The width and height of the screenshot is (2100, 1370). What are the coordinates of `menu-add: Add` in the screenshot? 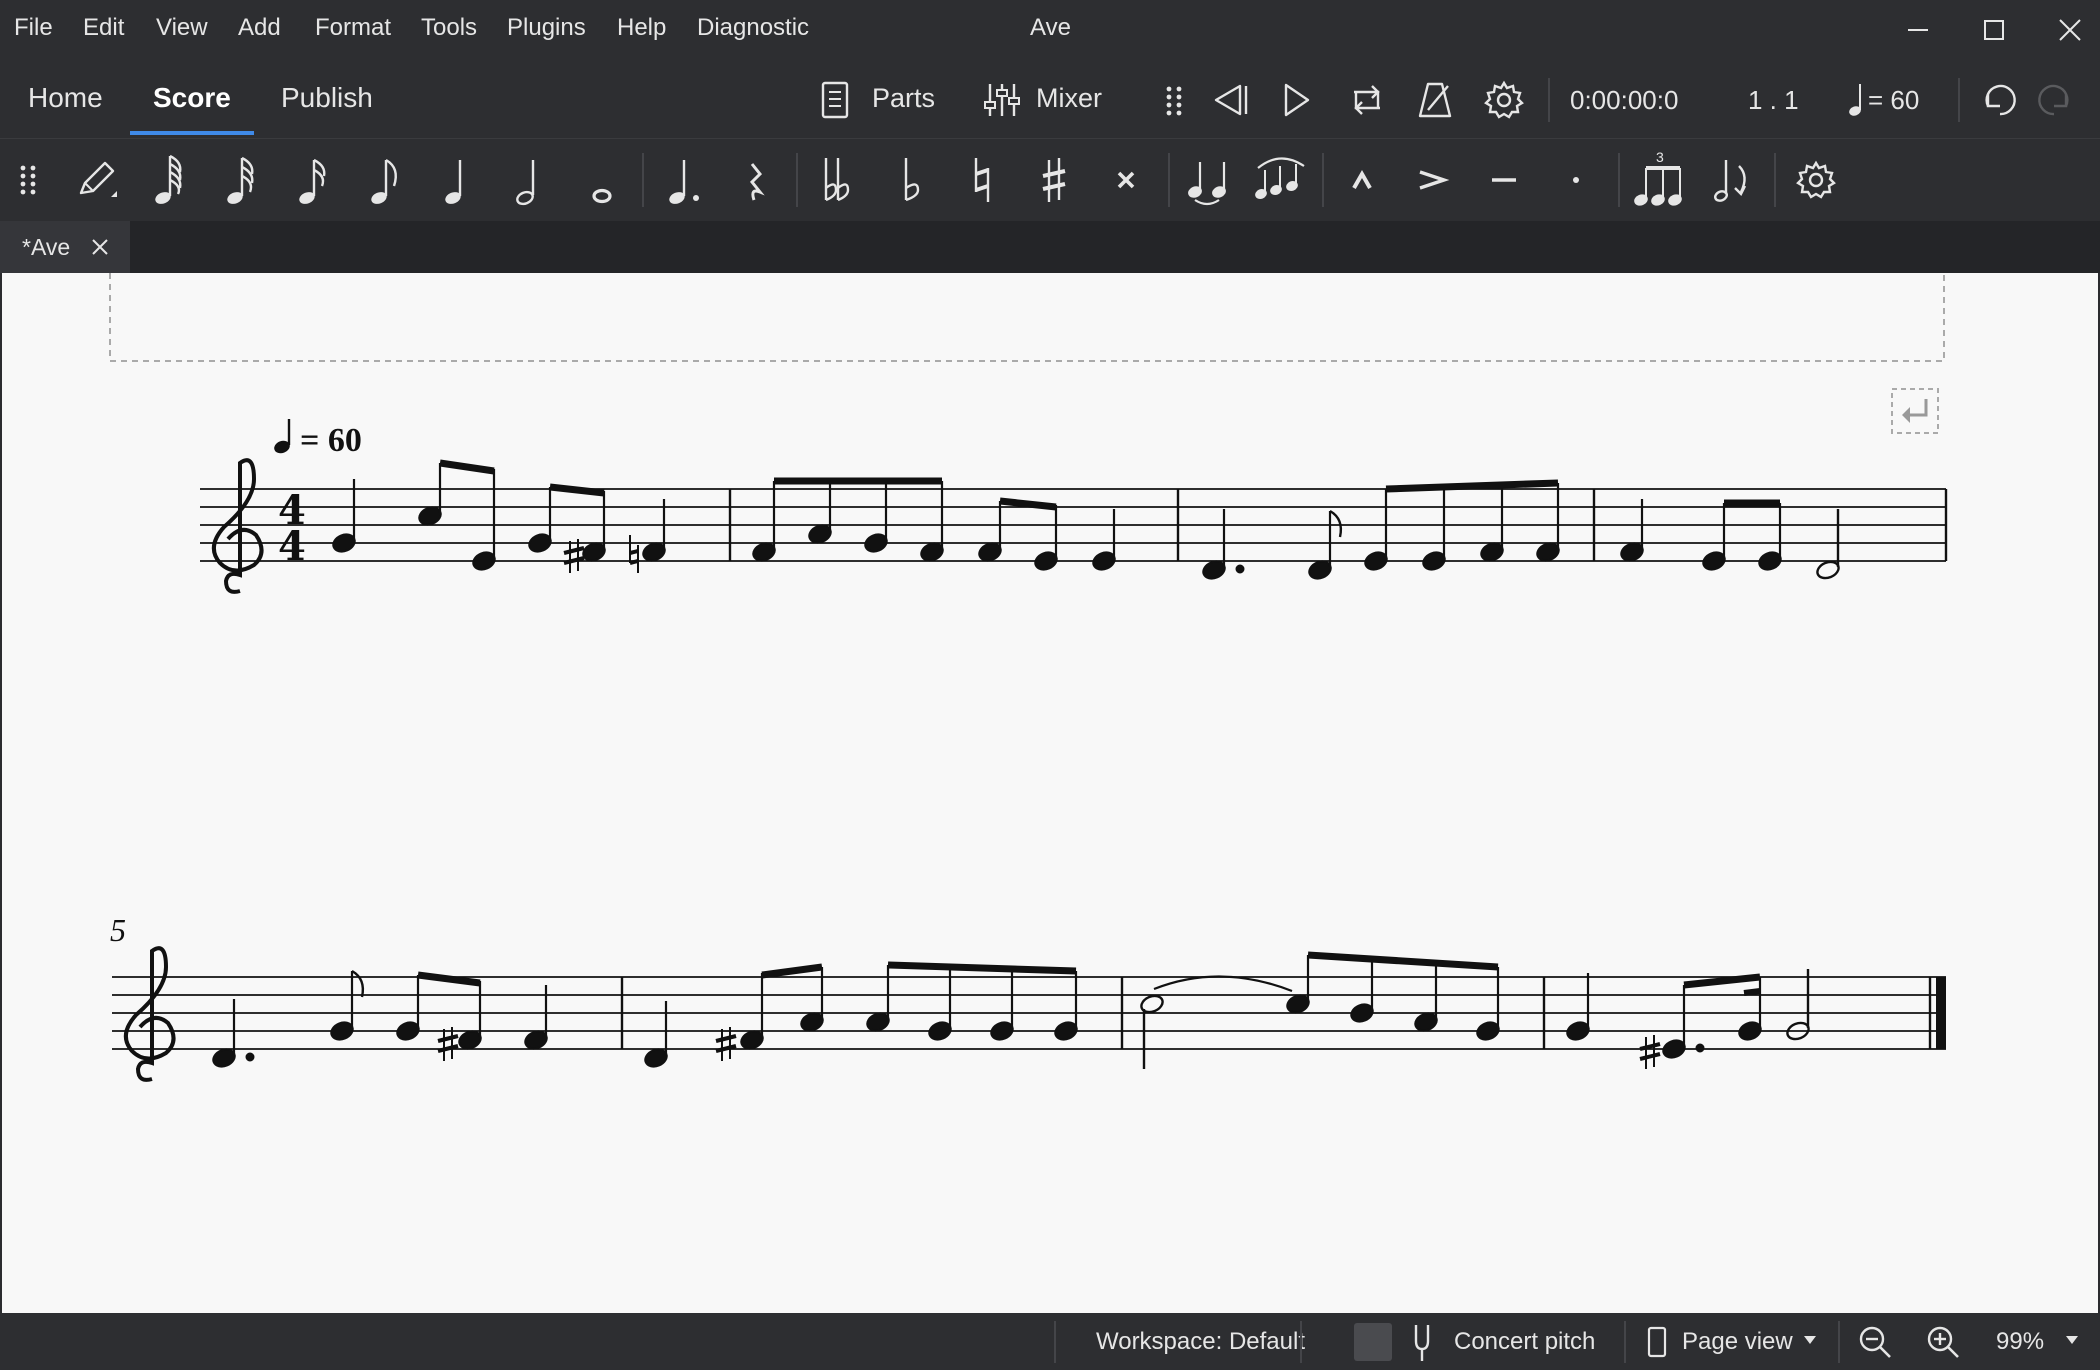 It's located at (259, 28).